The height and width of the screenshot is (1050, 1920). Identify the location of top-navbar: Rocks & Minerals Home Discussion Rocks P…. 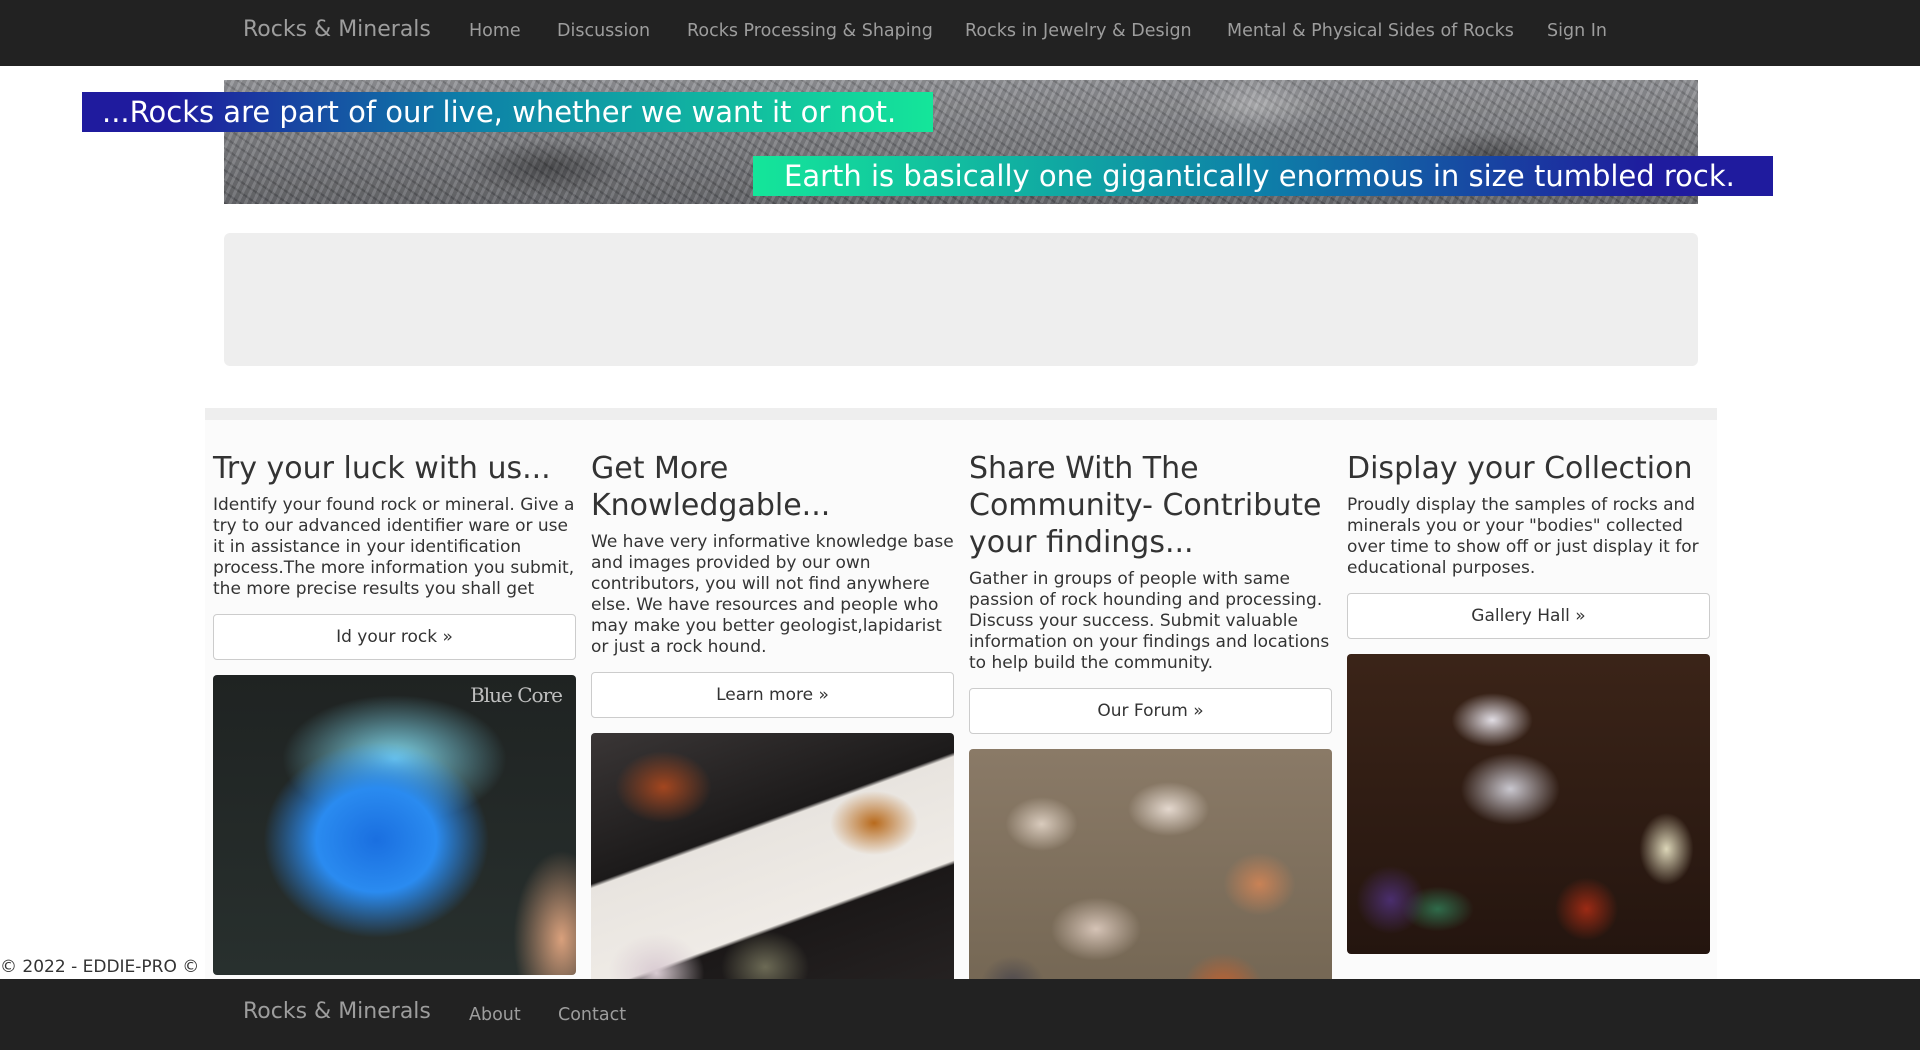
(960, 33).